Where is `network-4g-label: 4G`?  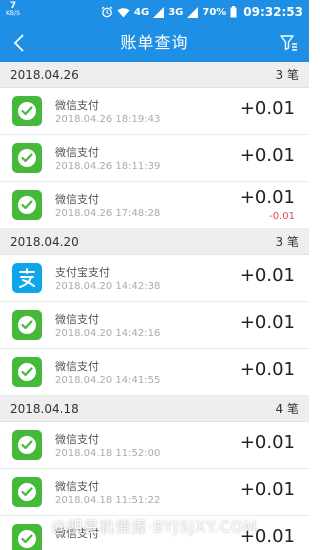
network-4g-label: 4G is located at coordinates (142, 12).